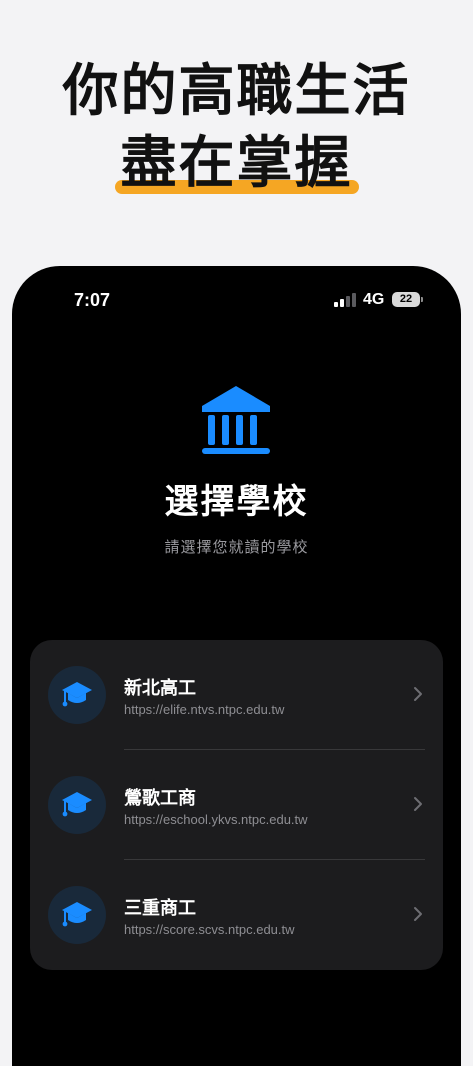 The width and height of the screenshot is (473, 1066). What do you see at coordinates (160, 798) in the screenshot?
I see `school-name: 鶯歌工商` at bounding box center [160, 798].